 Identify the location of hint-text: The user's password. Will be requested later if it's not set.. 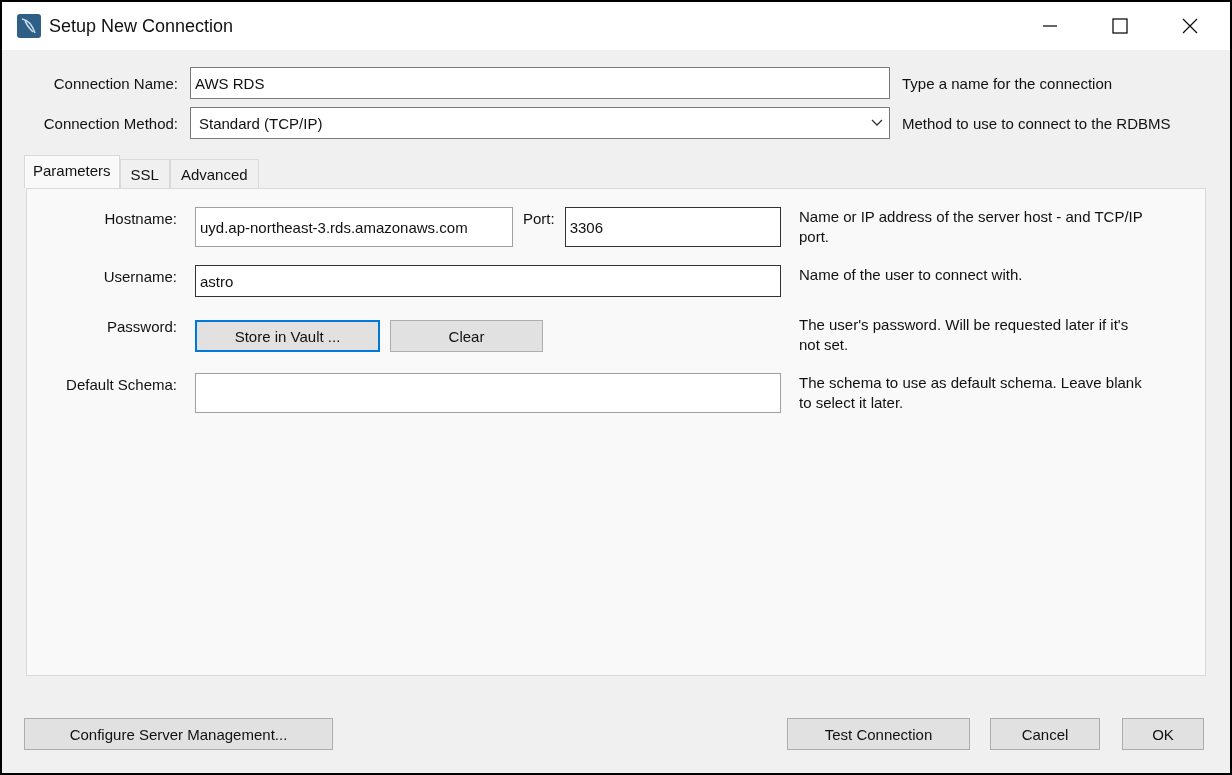
(964, 335).